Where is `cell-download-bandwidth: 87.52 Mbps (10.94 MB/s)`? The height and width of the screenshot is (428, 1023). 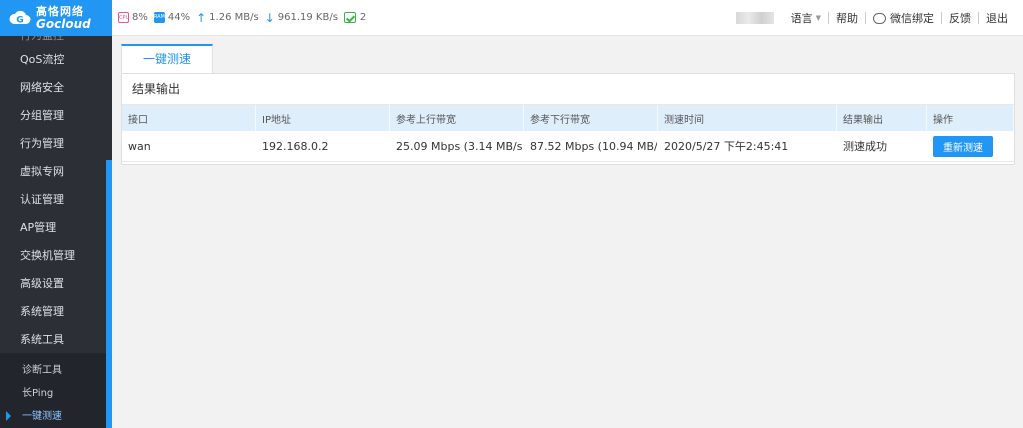
cell-download-bandwidth: 87.52 Mbps (10.94 MB/s) is located at coordinates (591, 146).